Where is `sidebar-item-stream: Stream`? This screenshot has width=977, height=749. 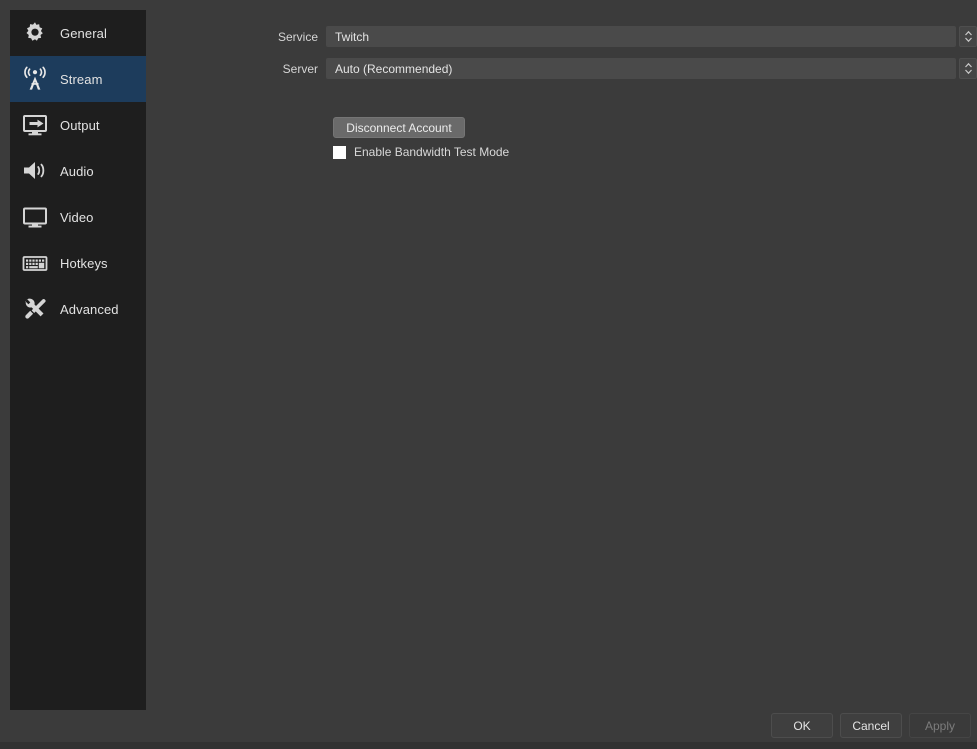 sidebar-item-stream: Stream is located at coordinates (78, 79).